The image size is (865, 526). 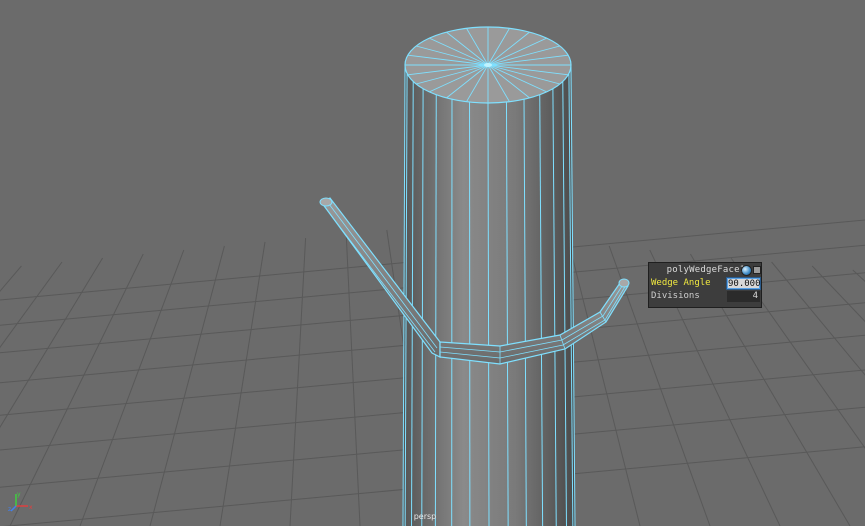 What do you see at coordinates (681, 283) in the screenshot?
I see `wedge-angle-label: Wedge Angle` at bounding box center [681, 283].